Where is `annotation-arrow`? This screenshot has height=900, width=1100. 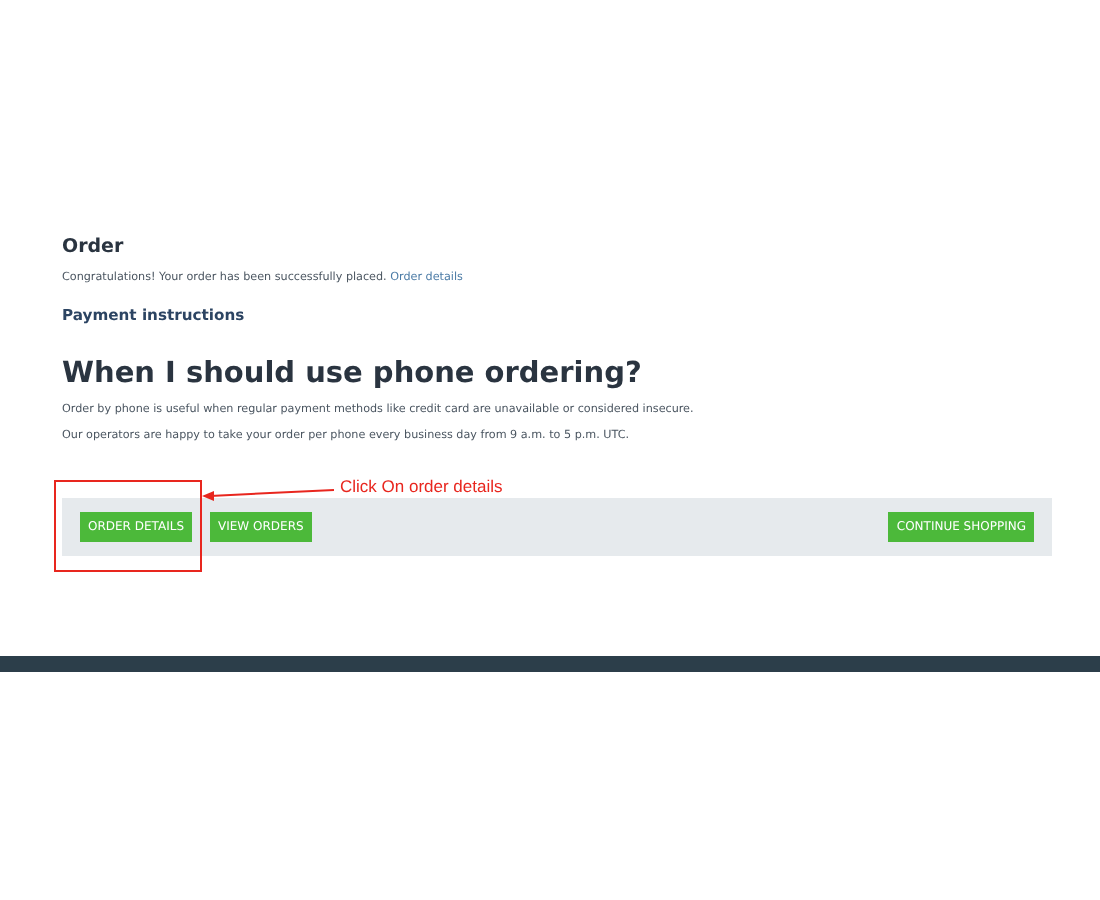
annotation-arrow is located at coordinates (268, 494).